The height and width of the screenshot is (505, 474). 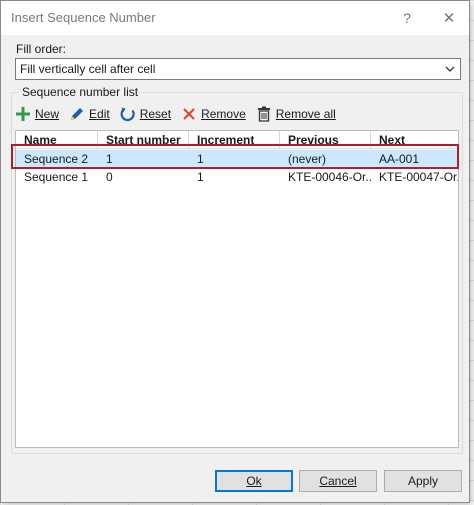 I want to click on new-label: New, so click(x=47, y=114).